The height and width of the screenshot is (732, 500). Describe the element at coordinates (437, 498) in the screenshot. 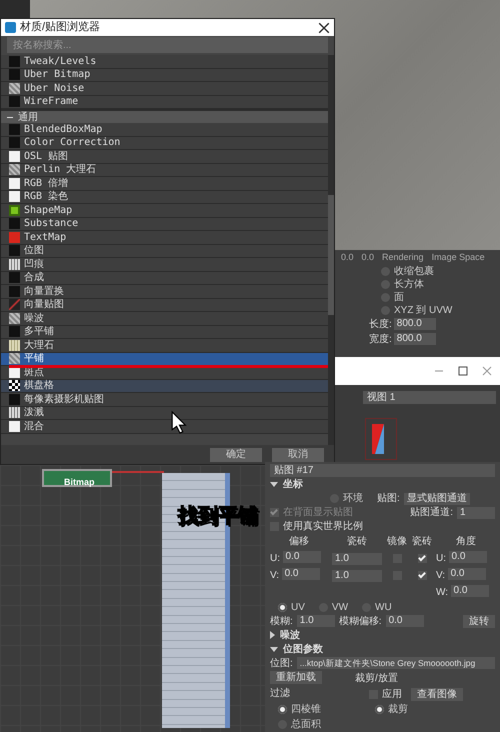

I see `map-channel-dropdown: 显式贴图通道` at that location.